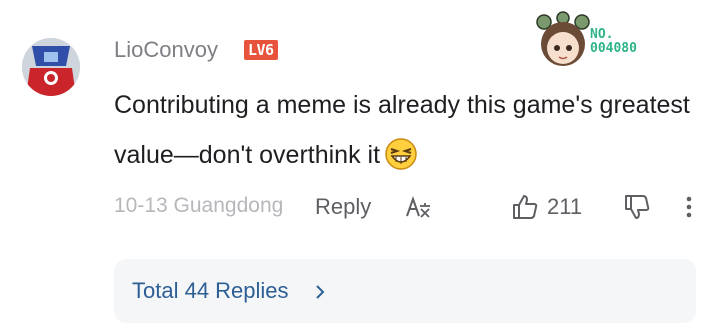 The height and width of the screenshot is (336, 720). What do you see at coordinates (166, 50) in the screenshot?
I see `username: LioConvoy` at bounding box center [166, 50].